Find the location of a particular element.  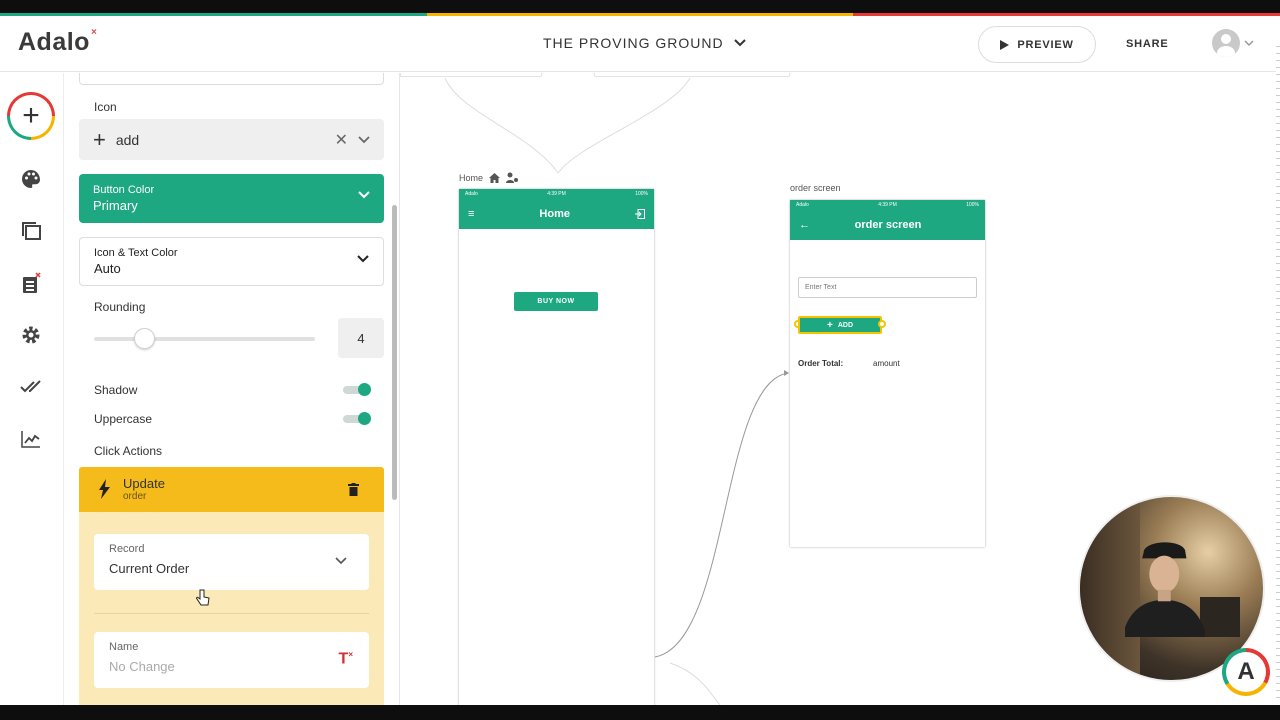

previous-field is located at coordinates (231, 79).